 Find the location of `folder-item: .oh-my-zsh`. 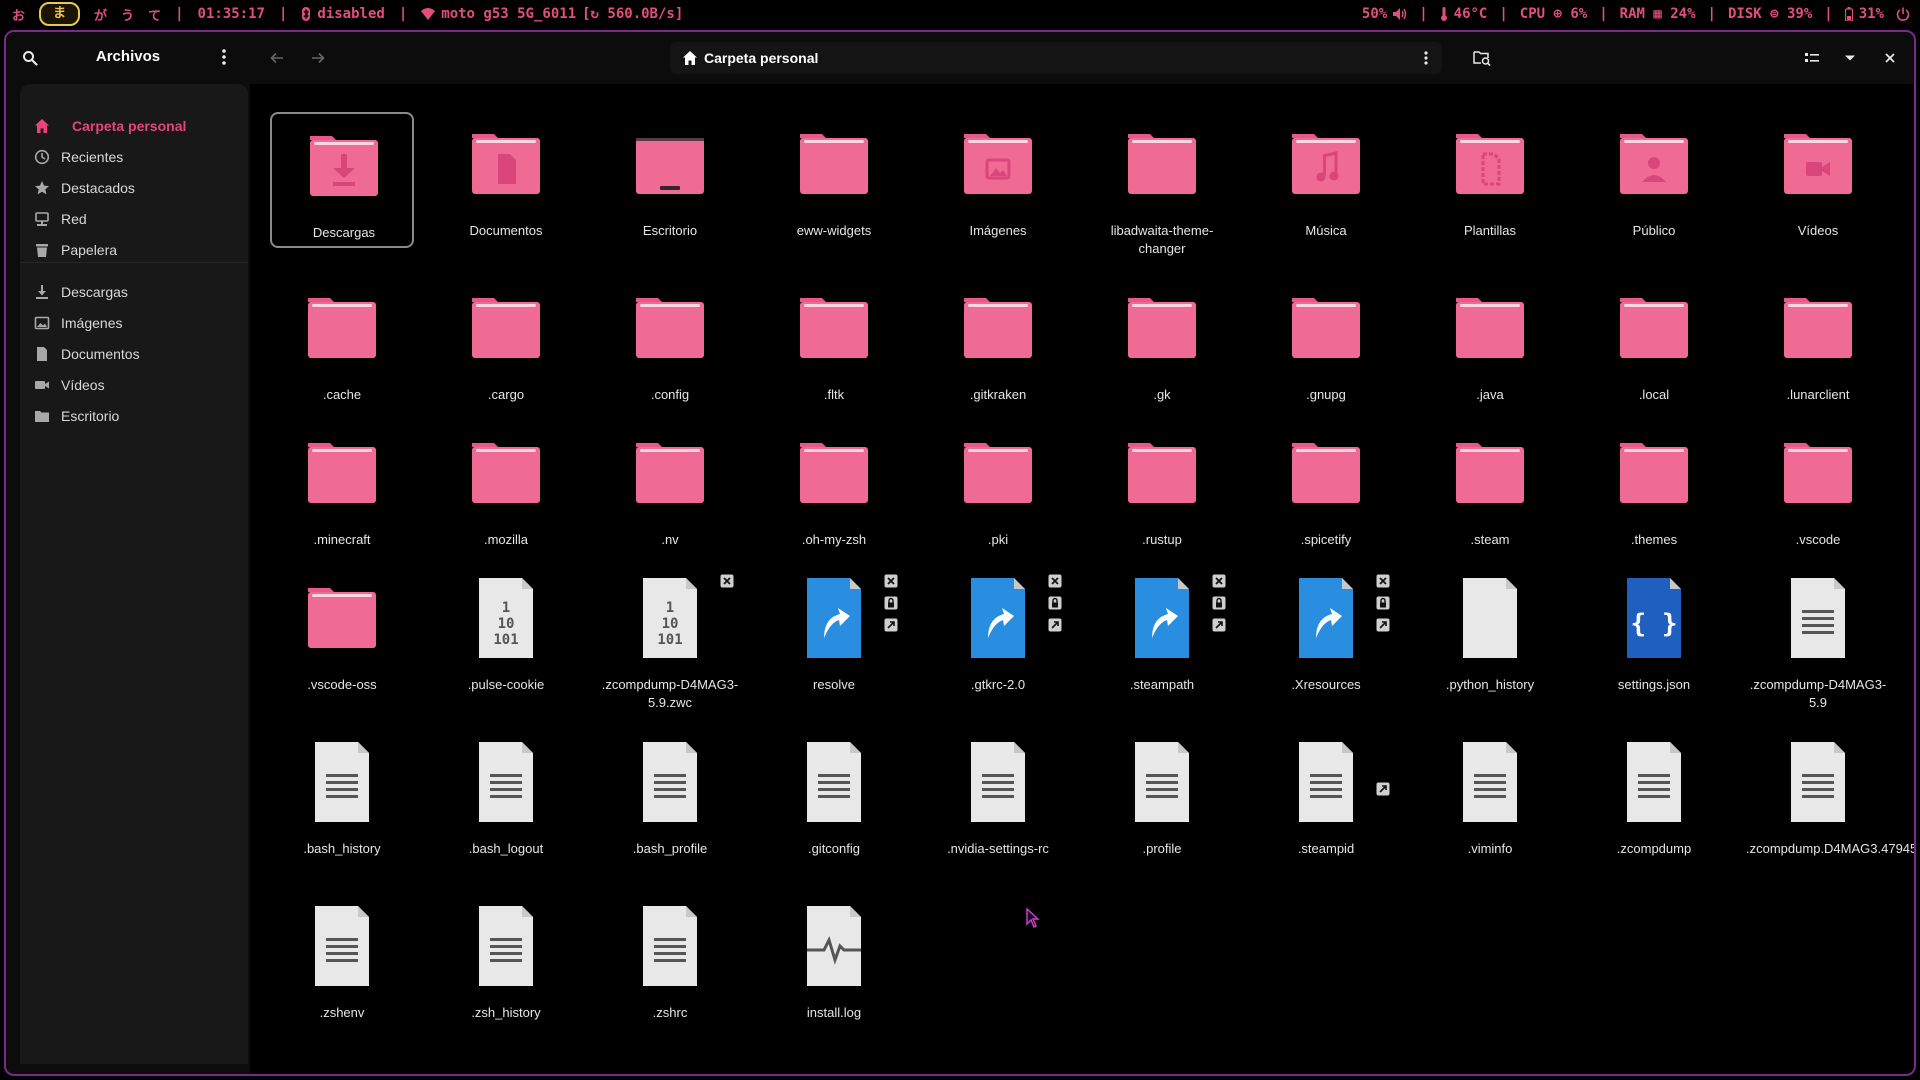

folder-item: .oh-my-zsh is located at coordinates (834, 489).